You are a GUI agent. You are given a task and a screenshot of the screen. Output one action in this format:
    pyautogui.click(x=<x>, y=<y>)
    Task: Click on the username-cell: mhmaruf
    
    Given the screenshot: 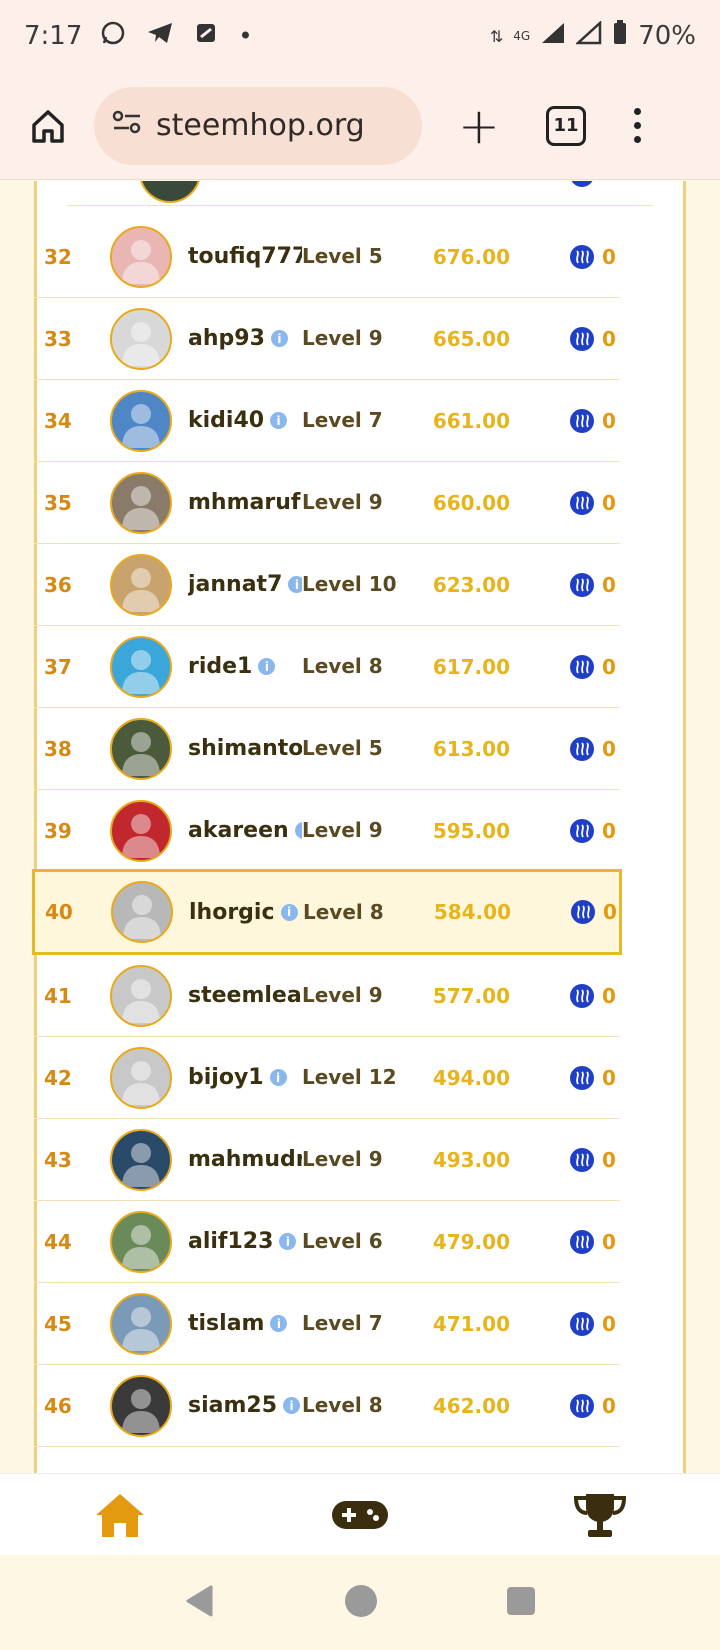 What is the action you would take?
    pyautogui.click(x=245, y=502)
    